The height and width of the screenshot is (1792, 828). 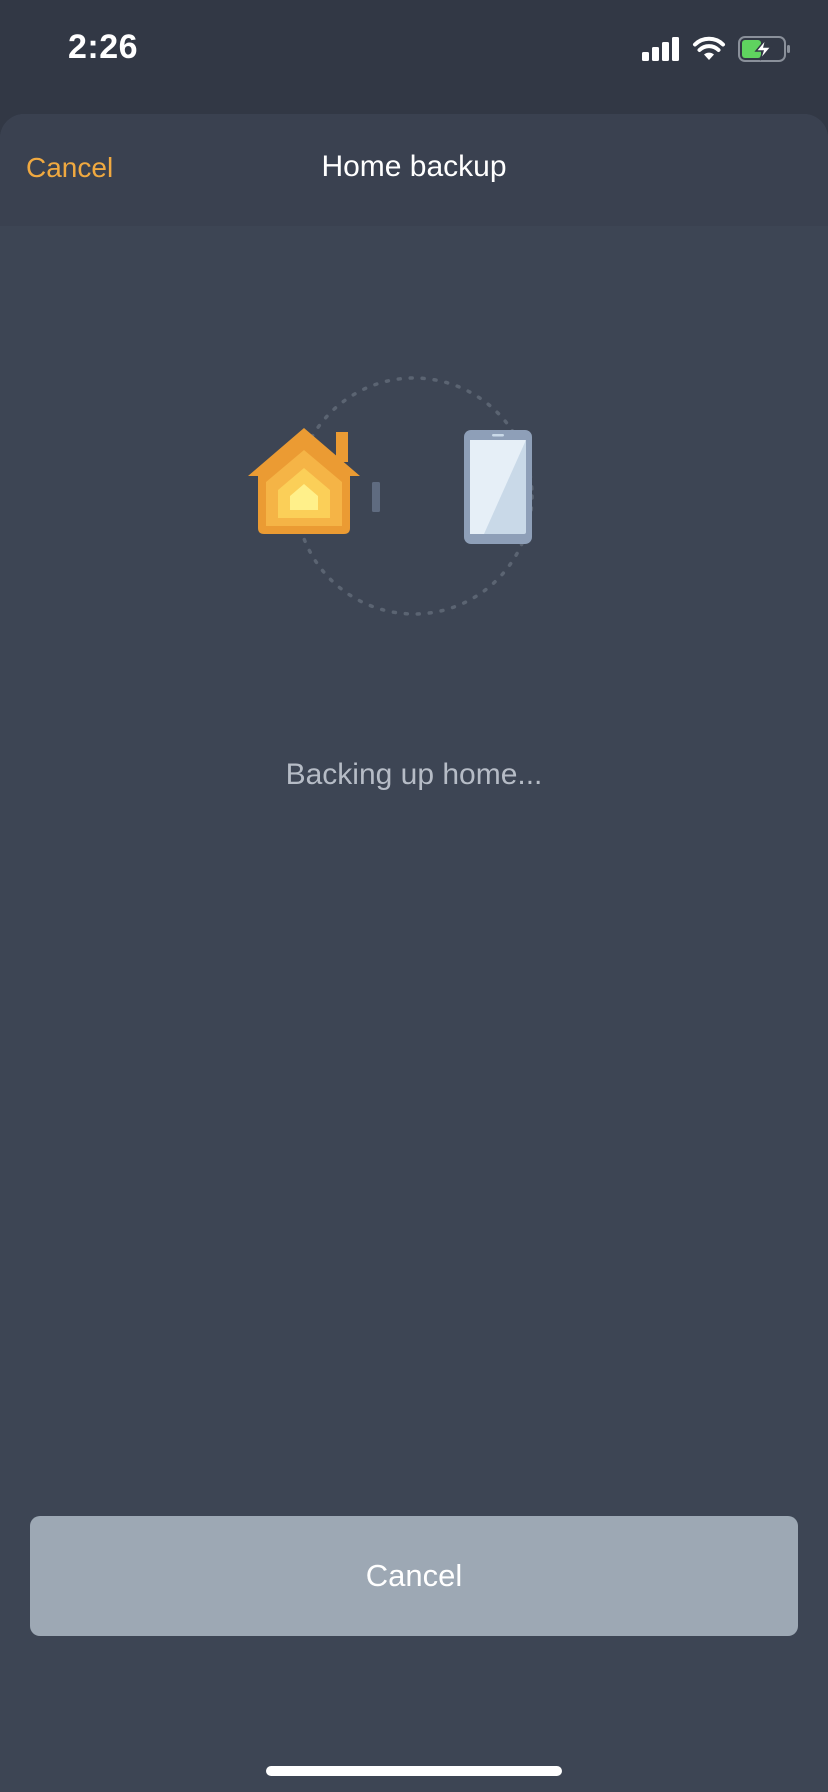 I want to click on nav-bar: Cancel Home backup, so click(x=414, y=170).